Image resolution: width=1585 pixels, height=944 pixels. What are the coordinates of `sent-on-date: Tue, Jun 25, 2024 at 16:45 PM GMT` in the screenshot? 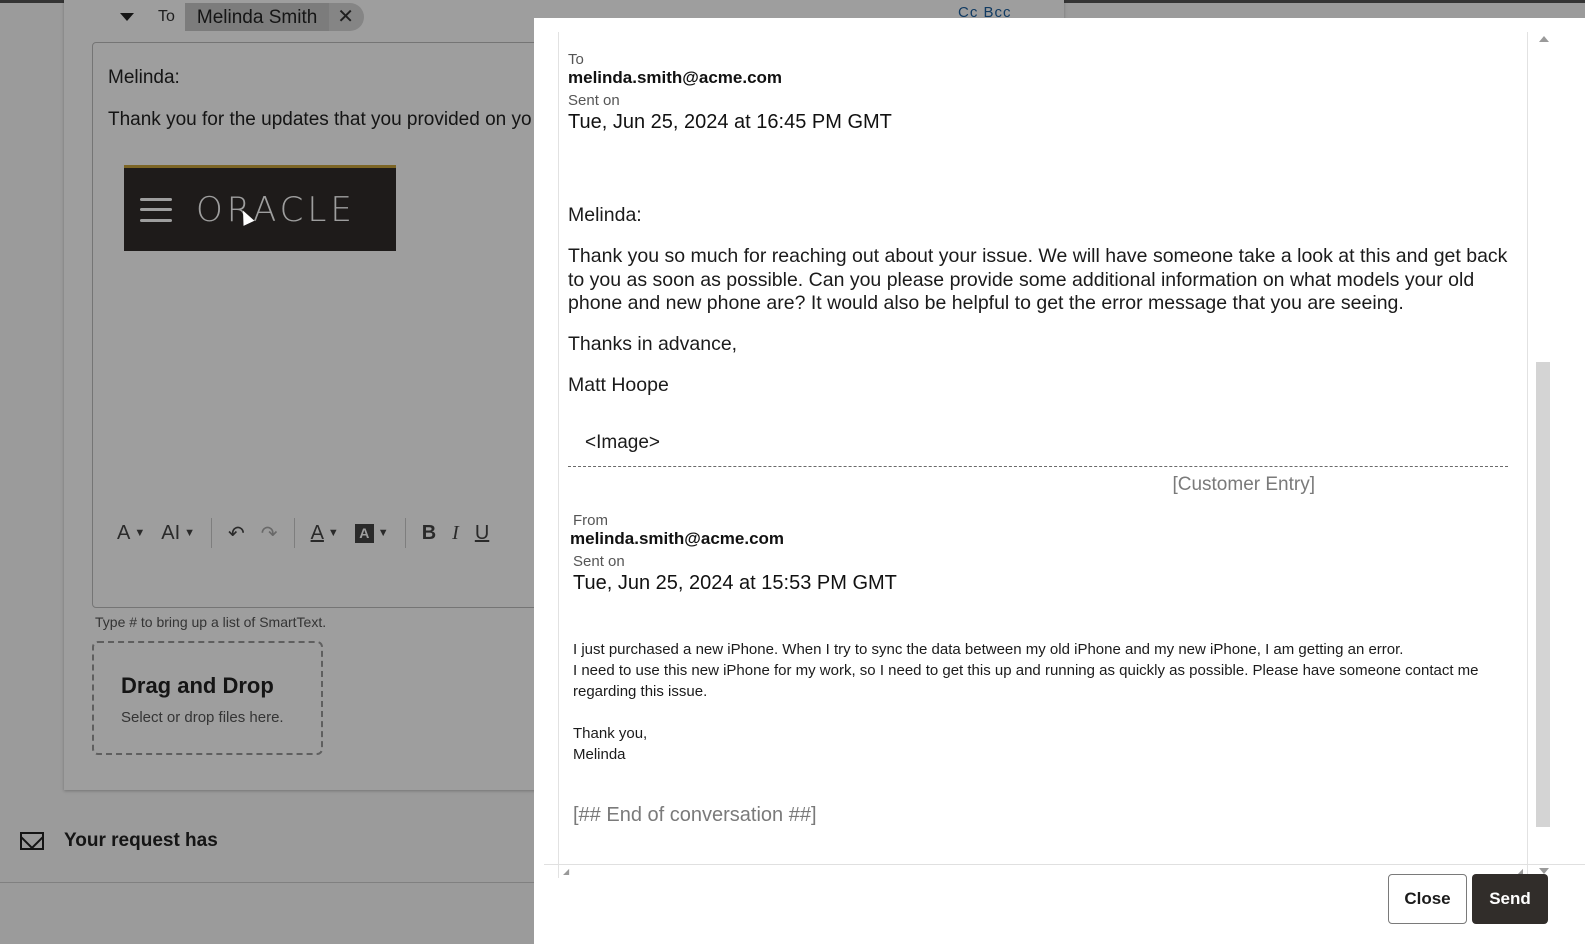 It's located at (730, 122).